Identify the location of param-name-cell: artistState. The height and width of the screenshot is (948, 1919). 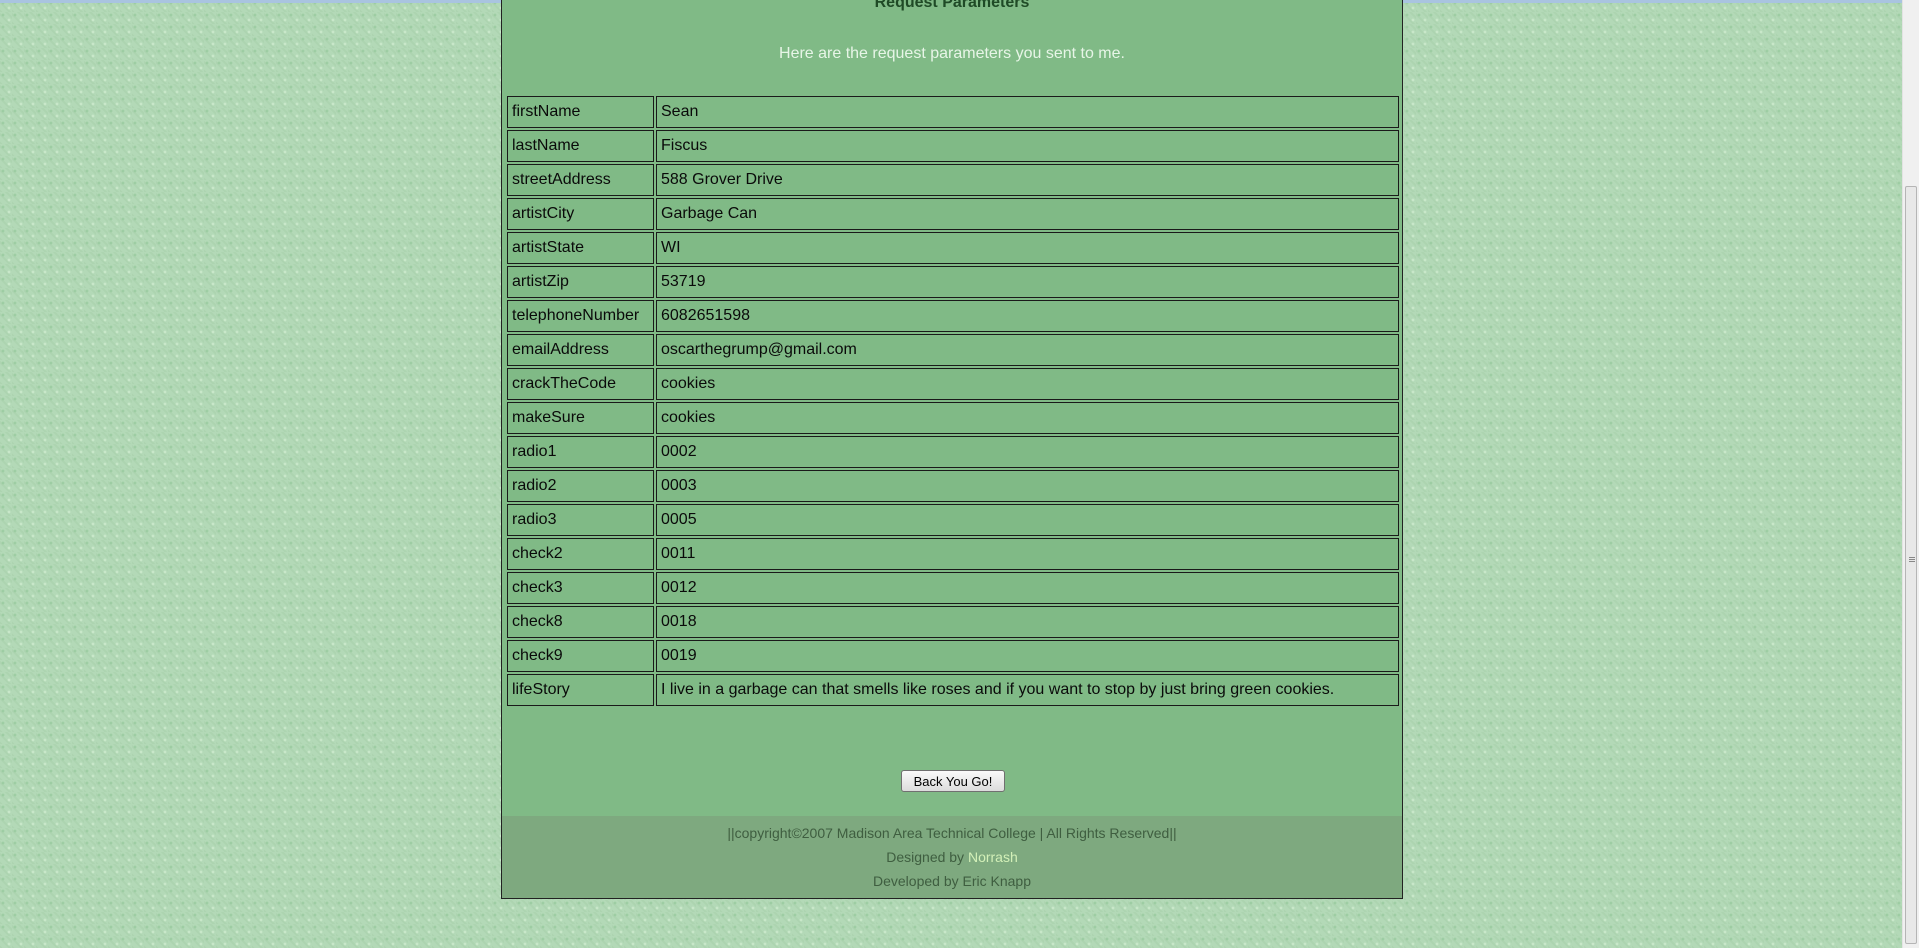
(580, 248).